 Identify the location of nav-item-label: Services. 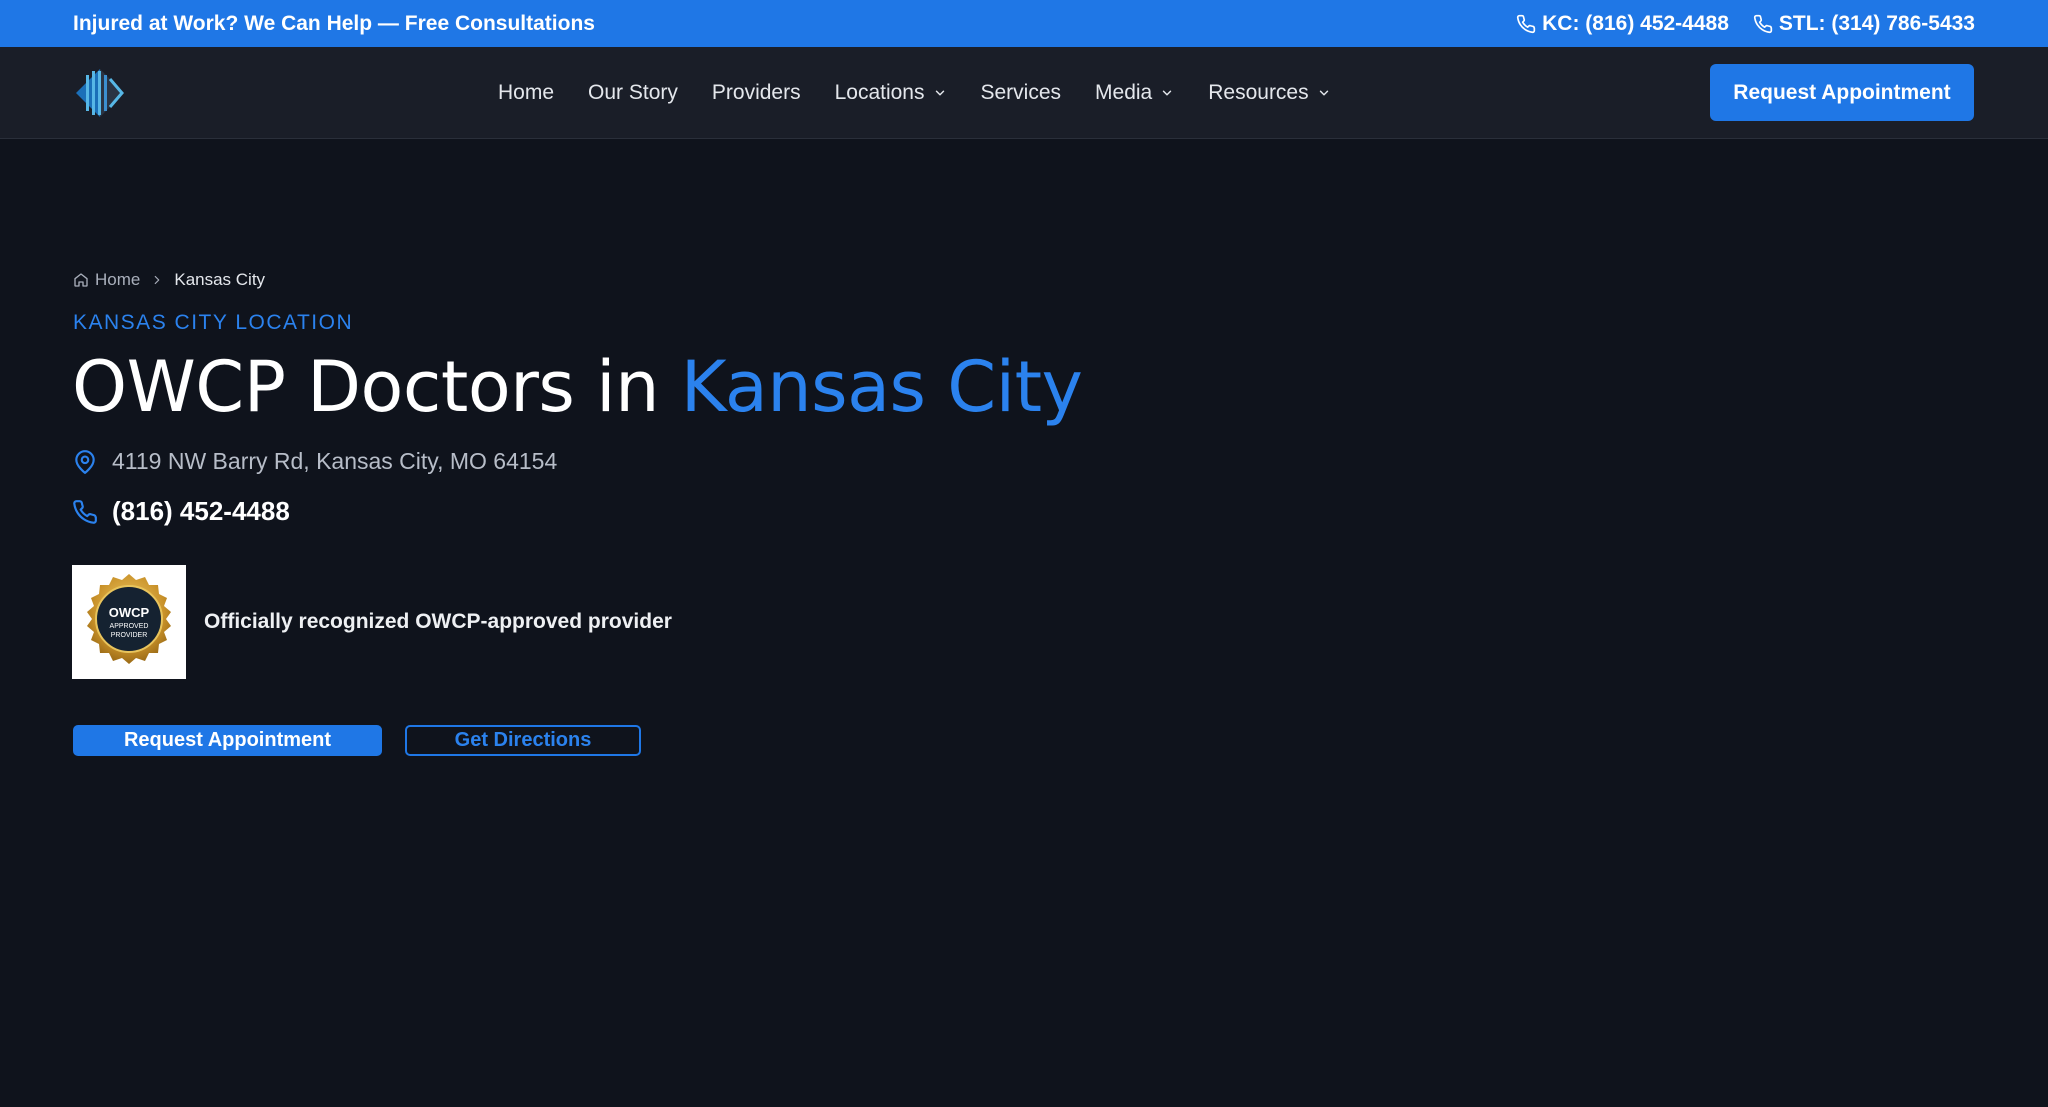
(1021, 92).